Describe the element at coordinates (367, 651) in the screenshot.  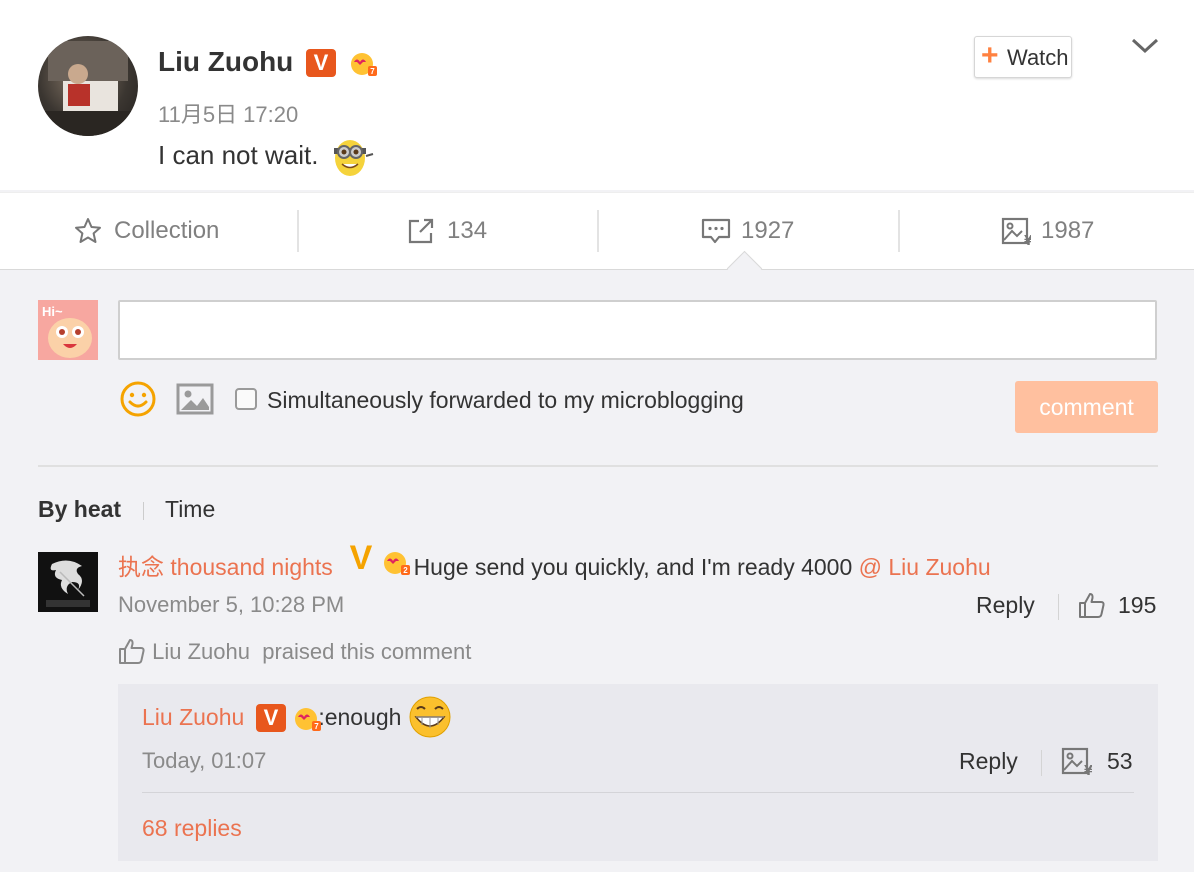
I see `praised-text: praised this comment` at that location.